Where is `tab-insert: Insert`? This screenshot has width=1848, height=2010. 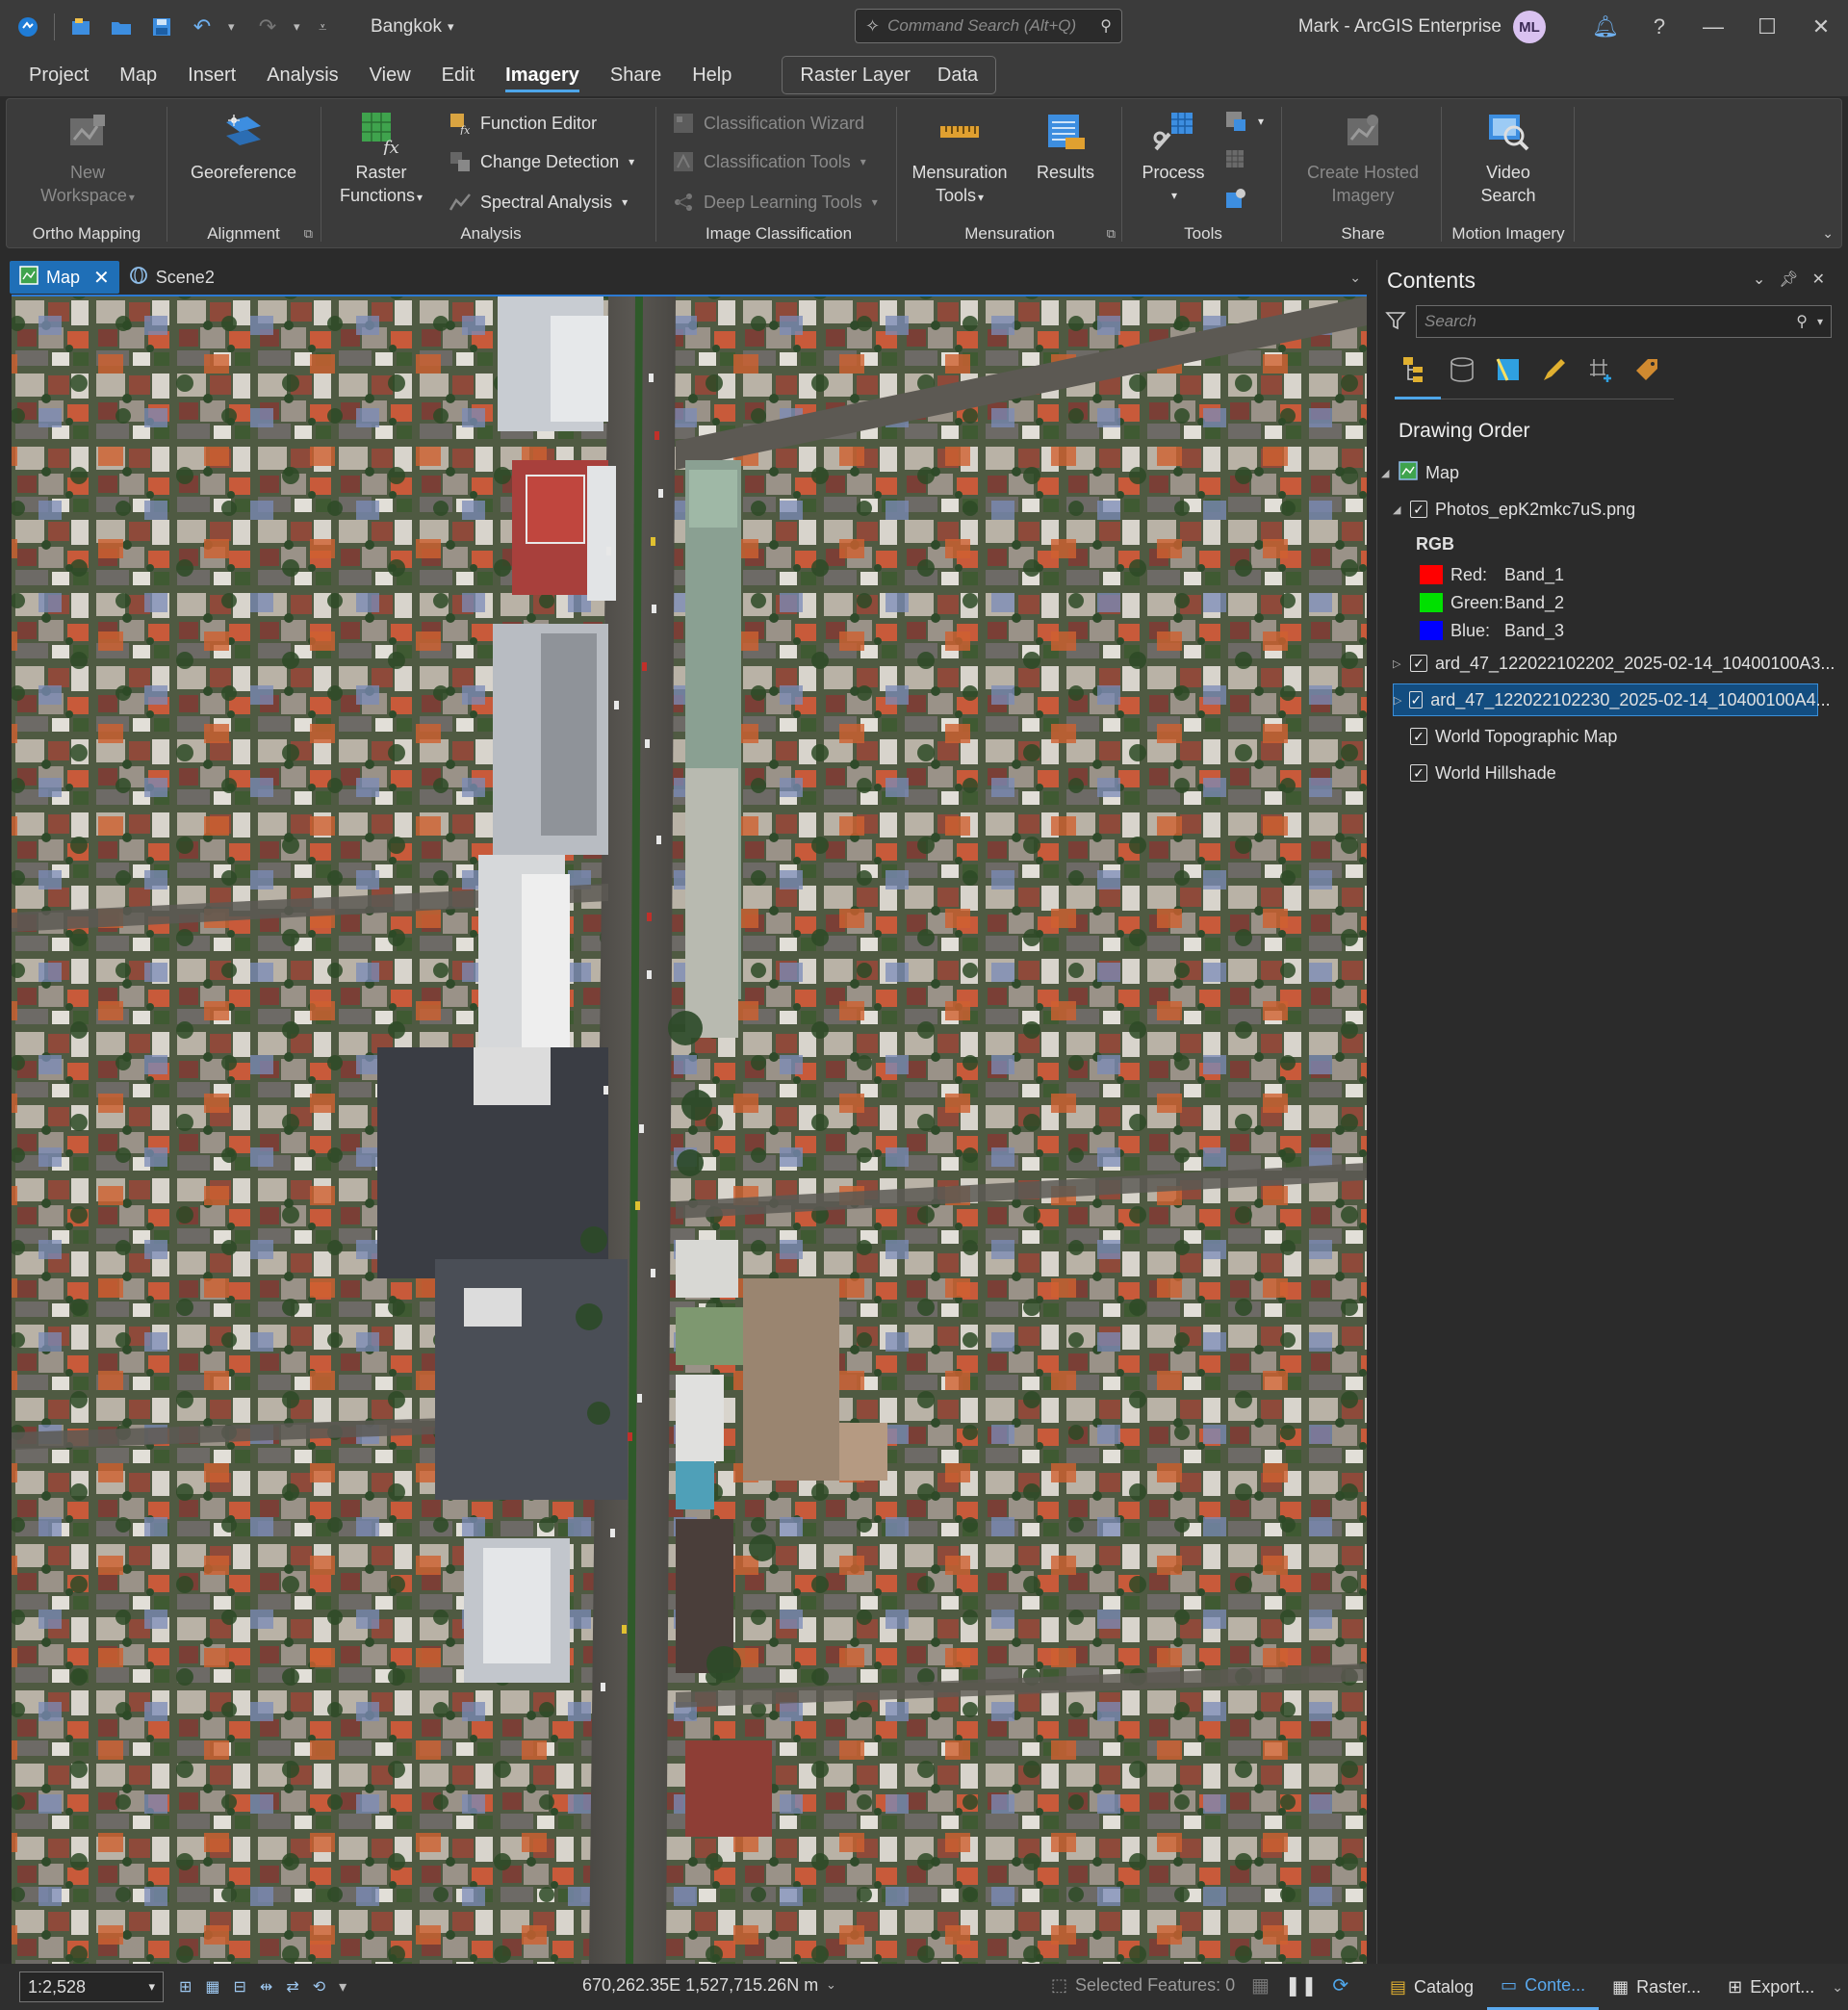
tab-insert: Insert is located at coordinates (211, 75).